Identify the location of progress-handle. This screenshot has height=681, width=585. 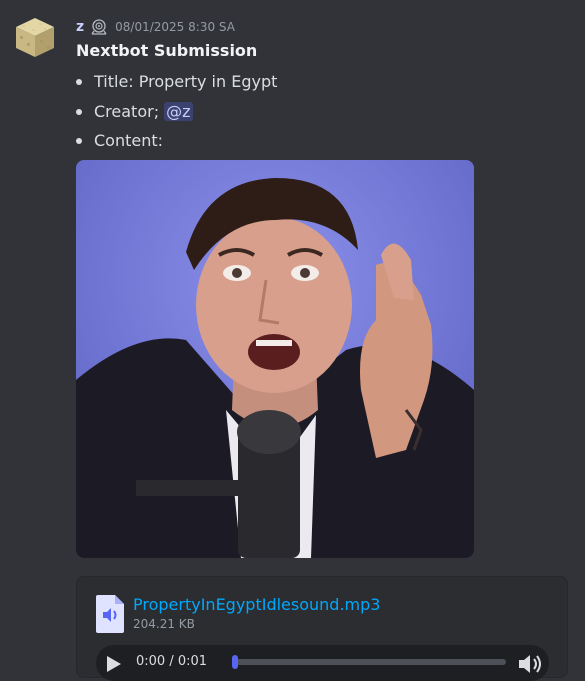
(235, 662).